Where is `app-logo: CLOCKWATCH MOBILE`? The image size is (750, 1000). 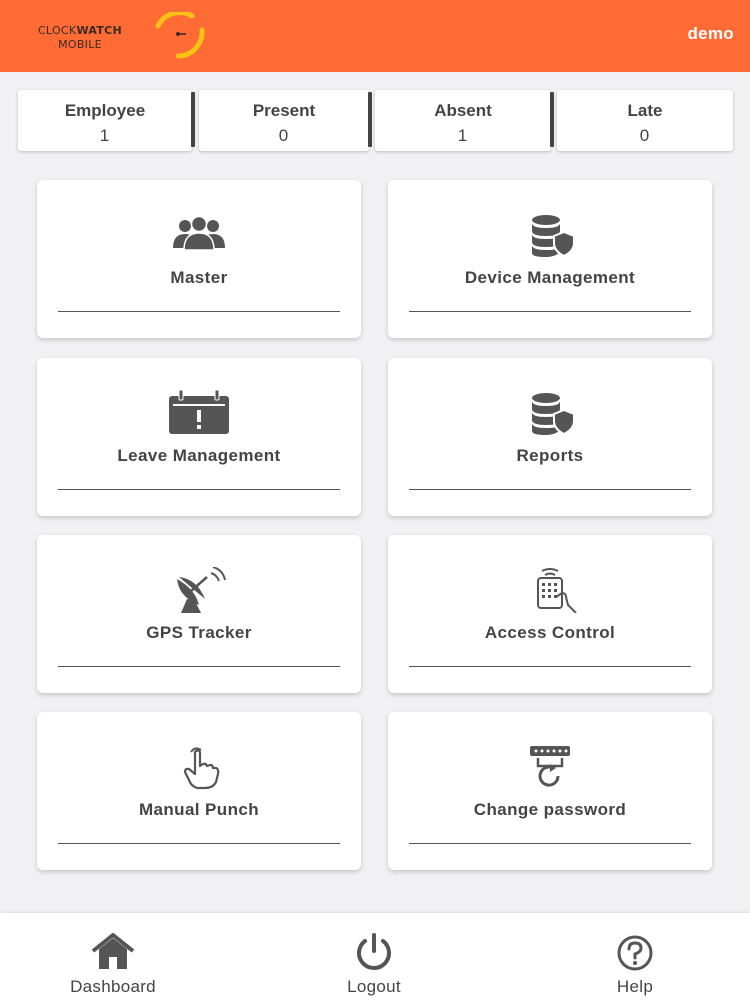 app-logo: CLOCKWATCH MOBILE is located at coordinates (123, 36).